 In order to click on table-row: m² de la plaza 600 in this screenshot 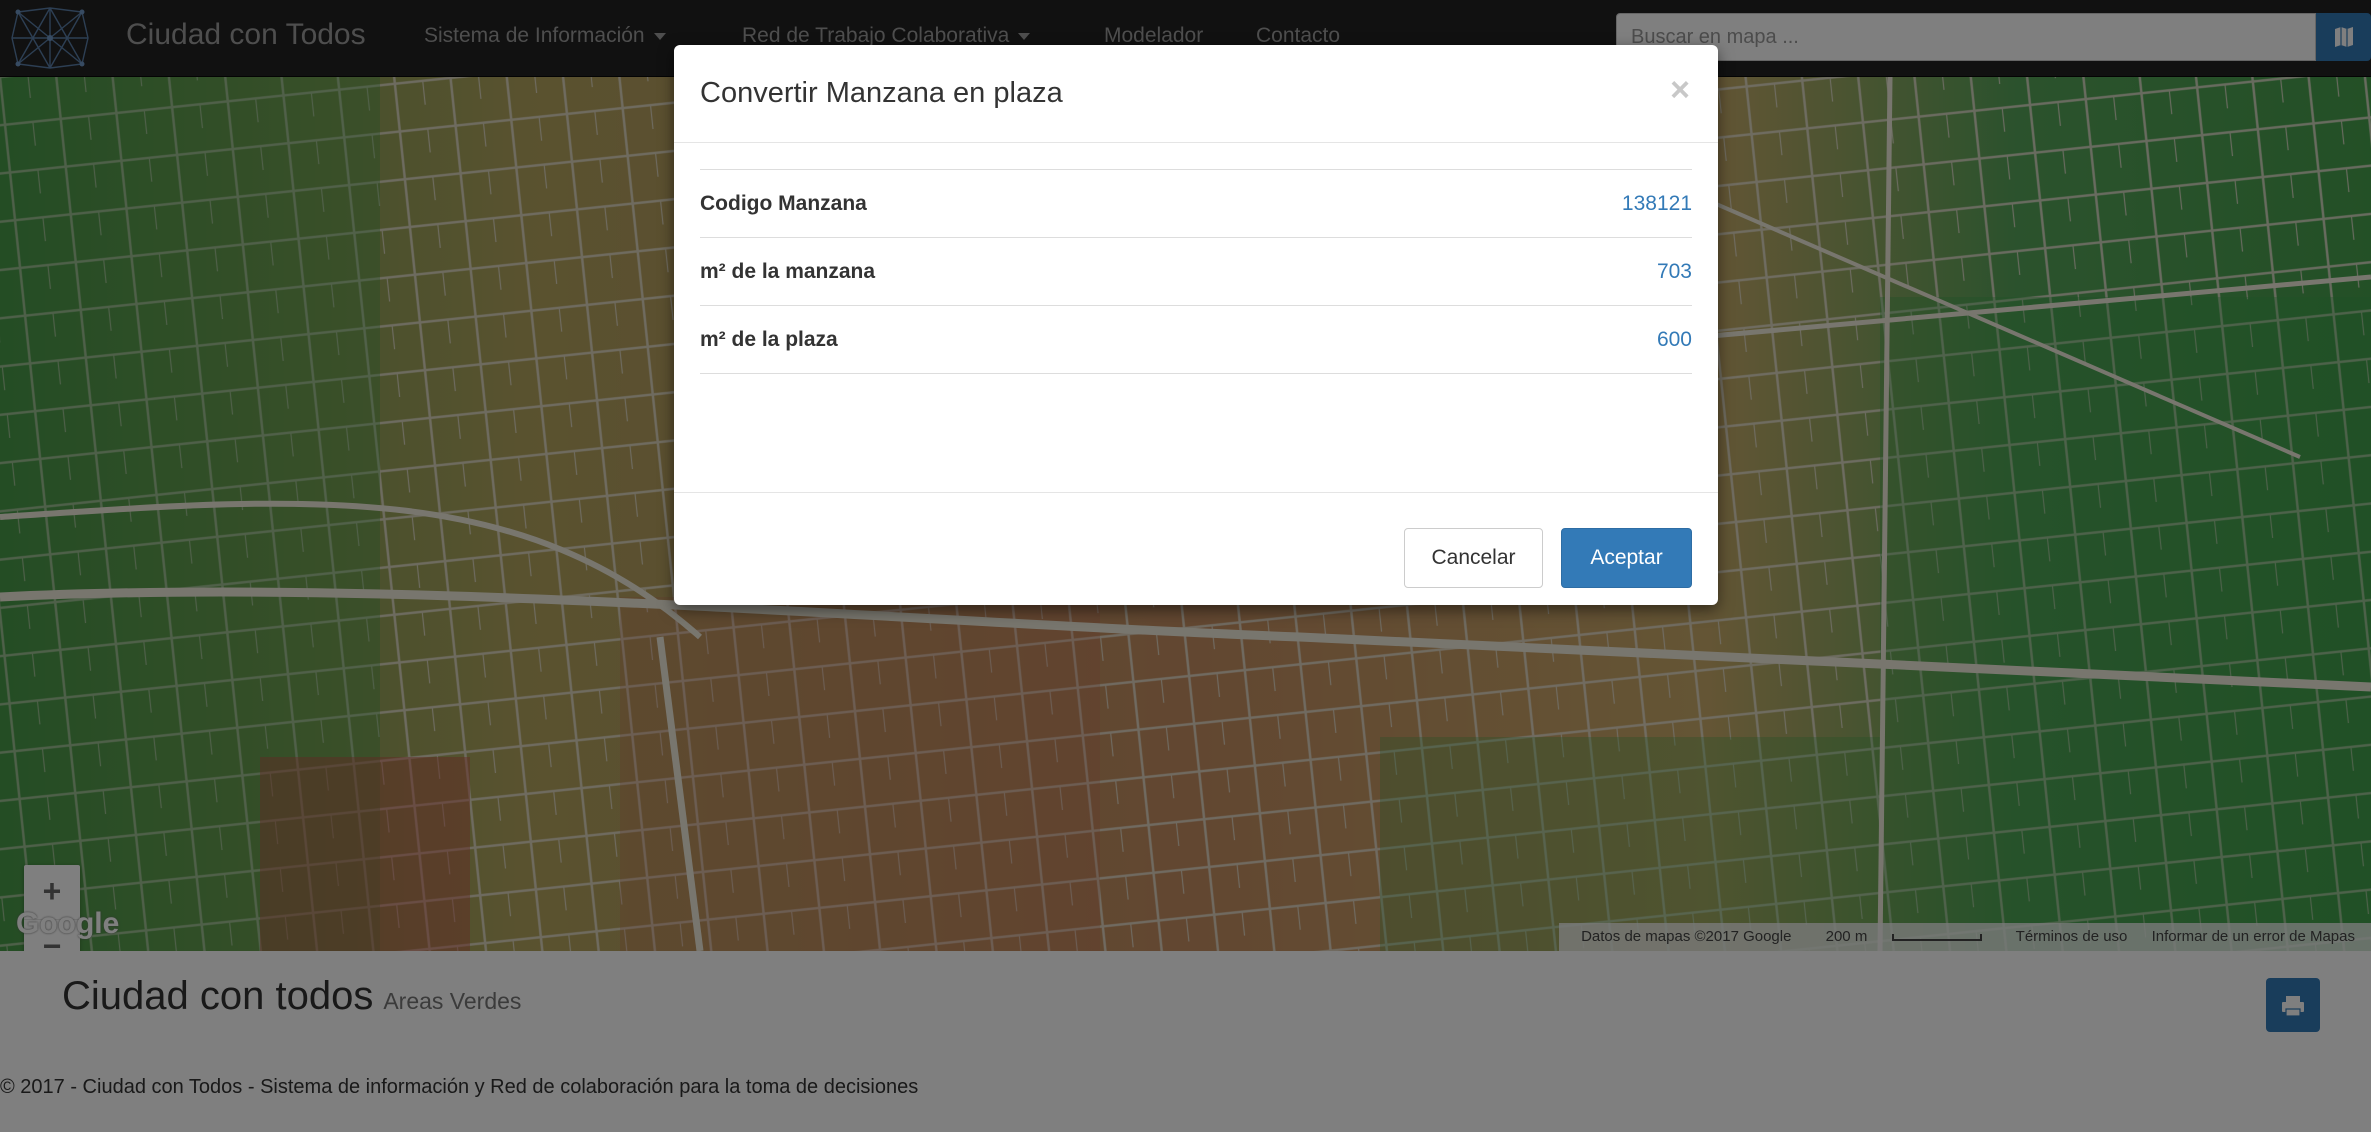, I will do `click(1196, 340)`.